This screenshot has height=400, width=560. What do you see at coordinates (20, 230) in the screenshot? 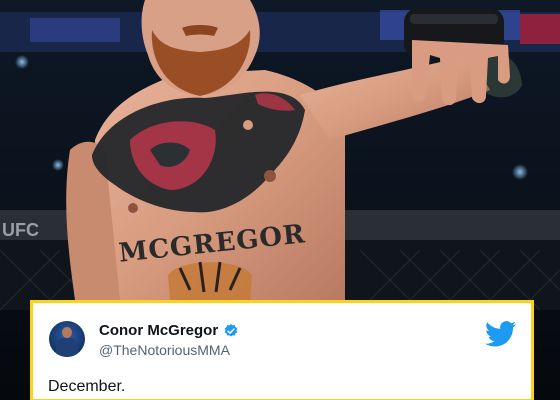
I see `svg-text: UFC` at bounding box center [20, 230].